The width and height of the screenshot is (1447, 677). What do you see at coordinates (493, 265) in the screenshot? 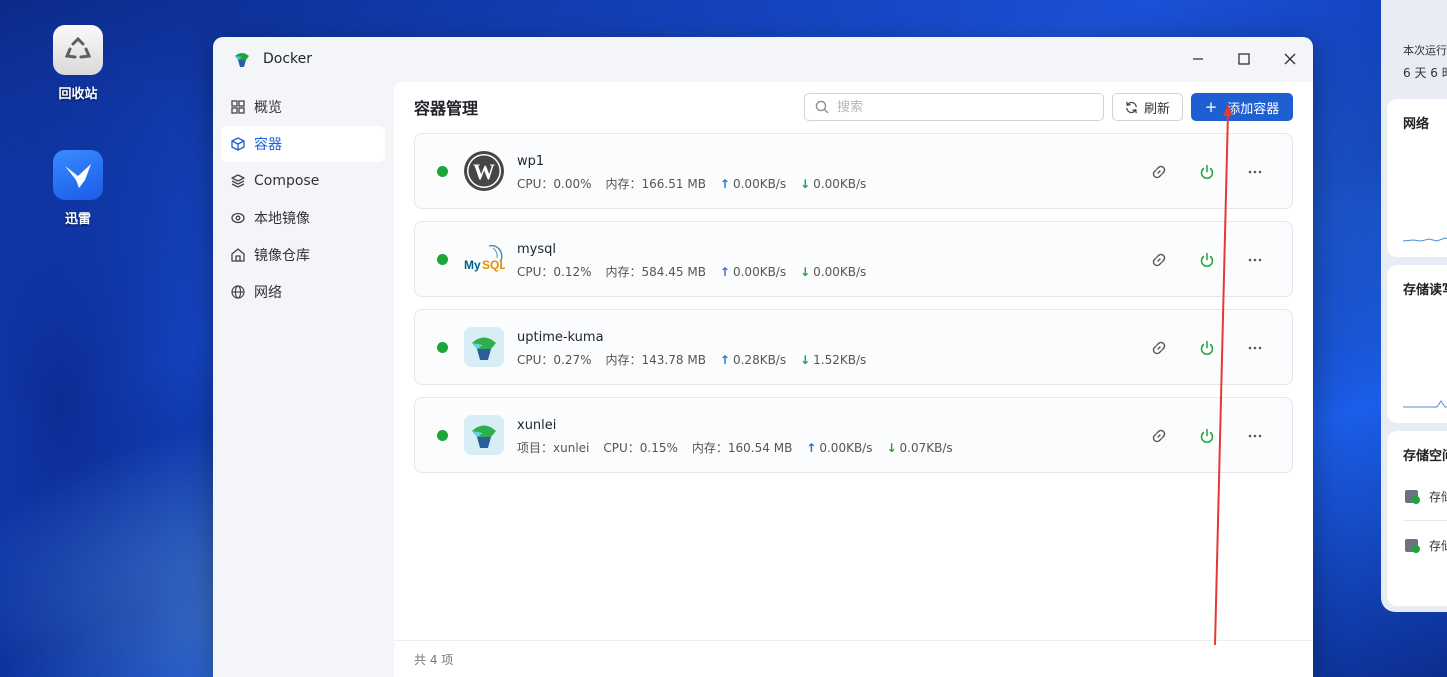
I see `svg-text: SQL` at bounding box center [493, 265].